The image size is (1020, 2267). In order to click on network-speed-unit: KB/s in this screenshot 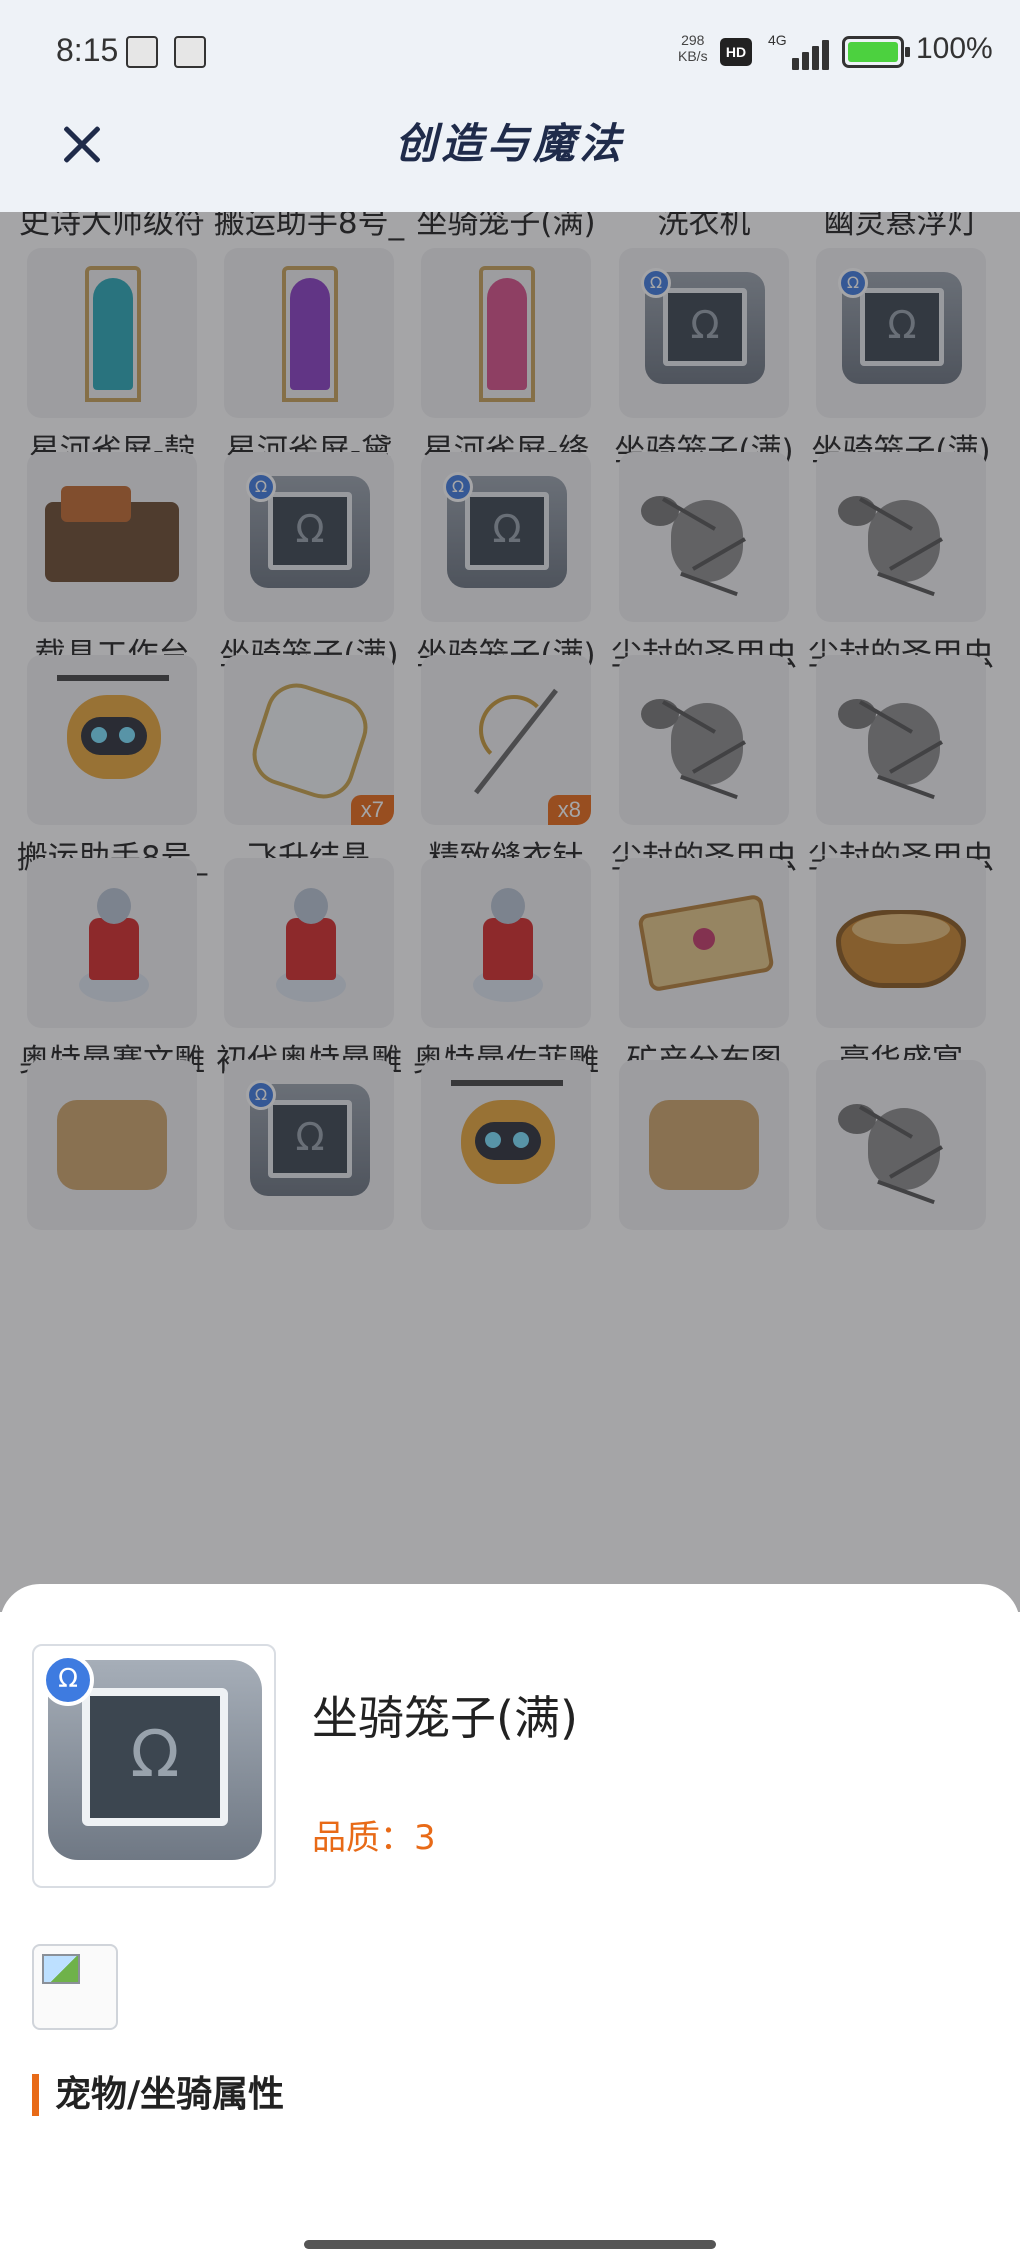, I will do `click(693, 56)`.